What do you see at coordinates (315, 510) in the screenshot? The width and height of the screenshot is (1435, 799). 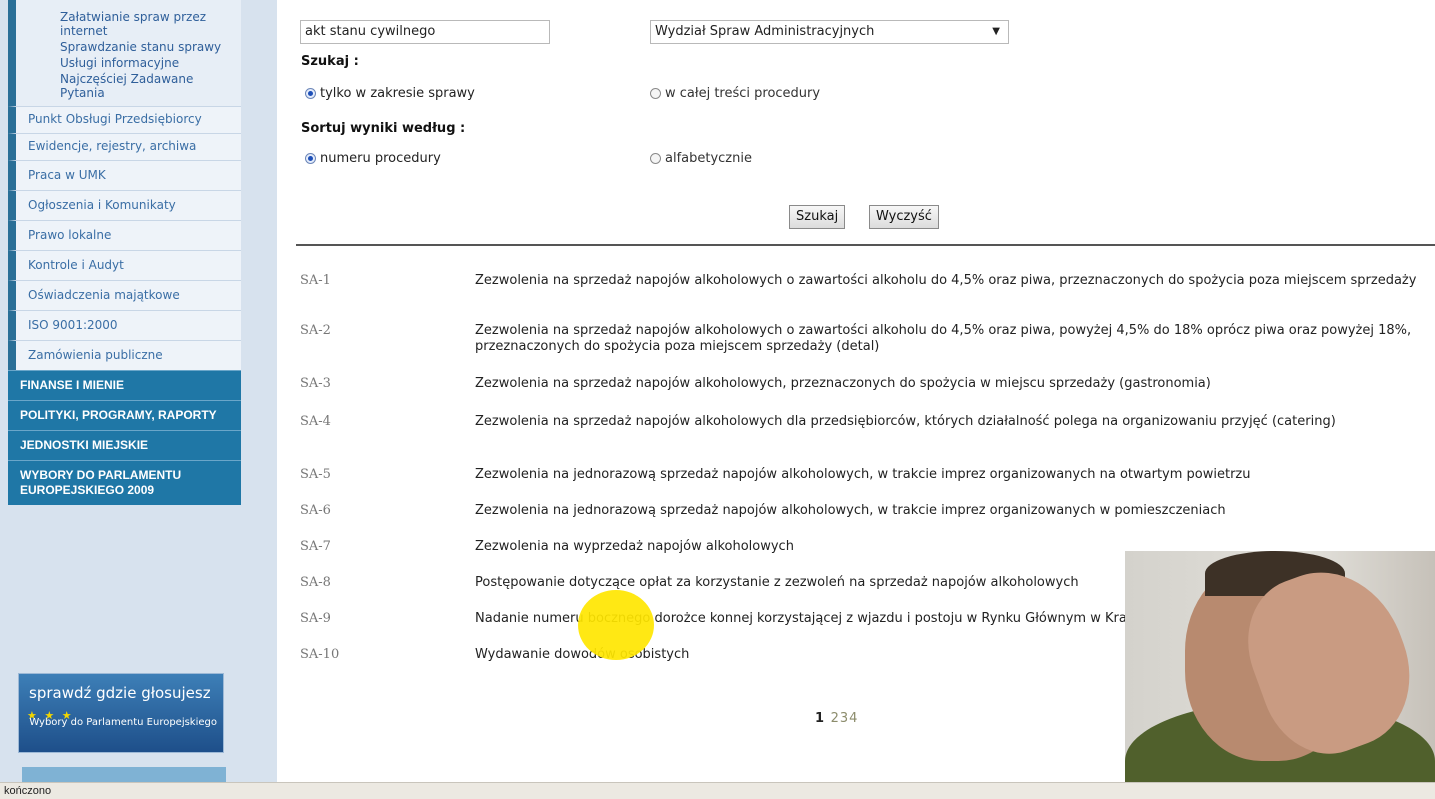 I see `result-code: SA-6` at bounding box center [315, 510].